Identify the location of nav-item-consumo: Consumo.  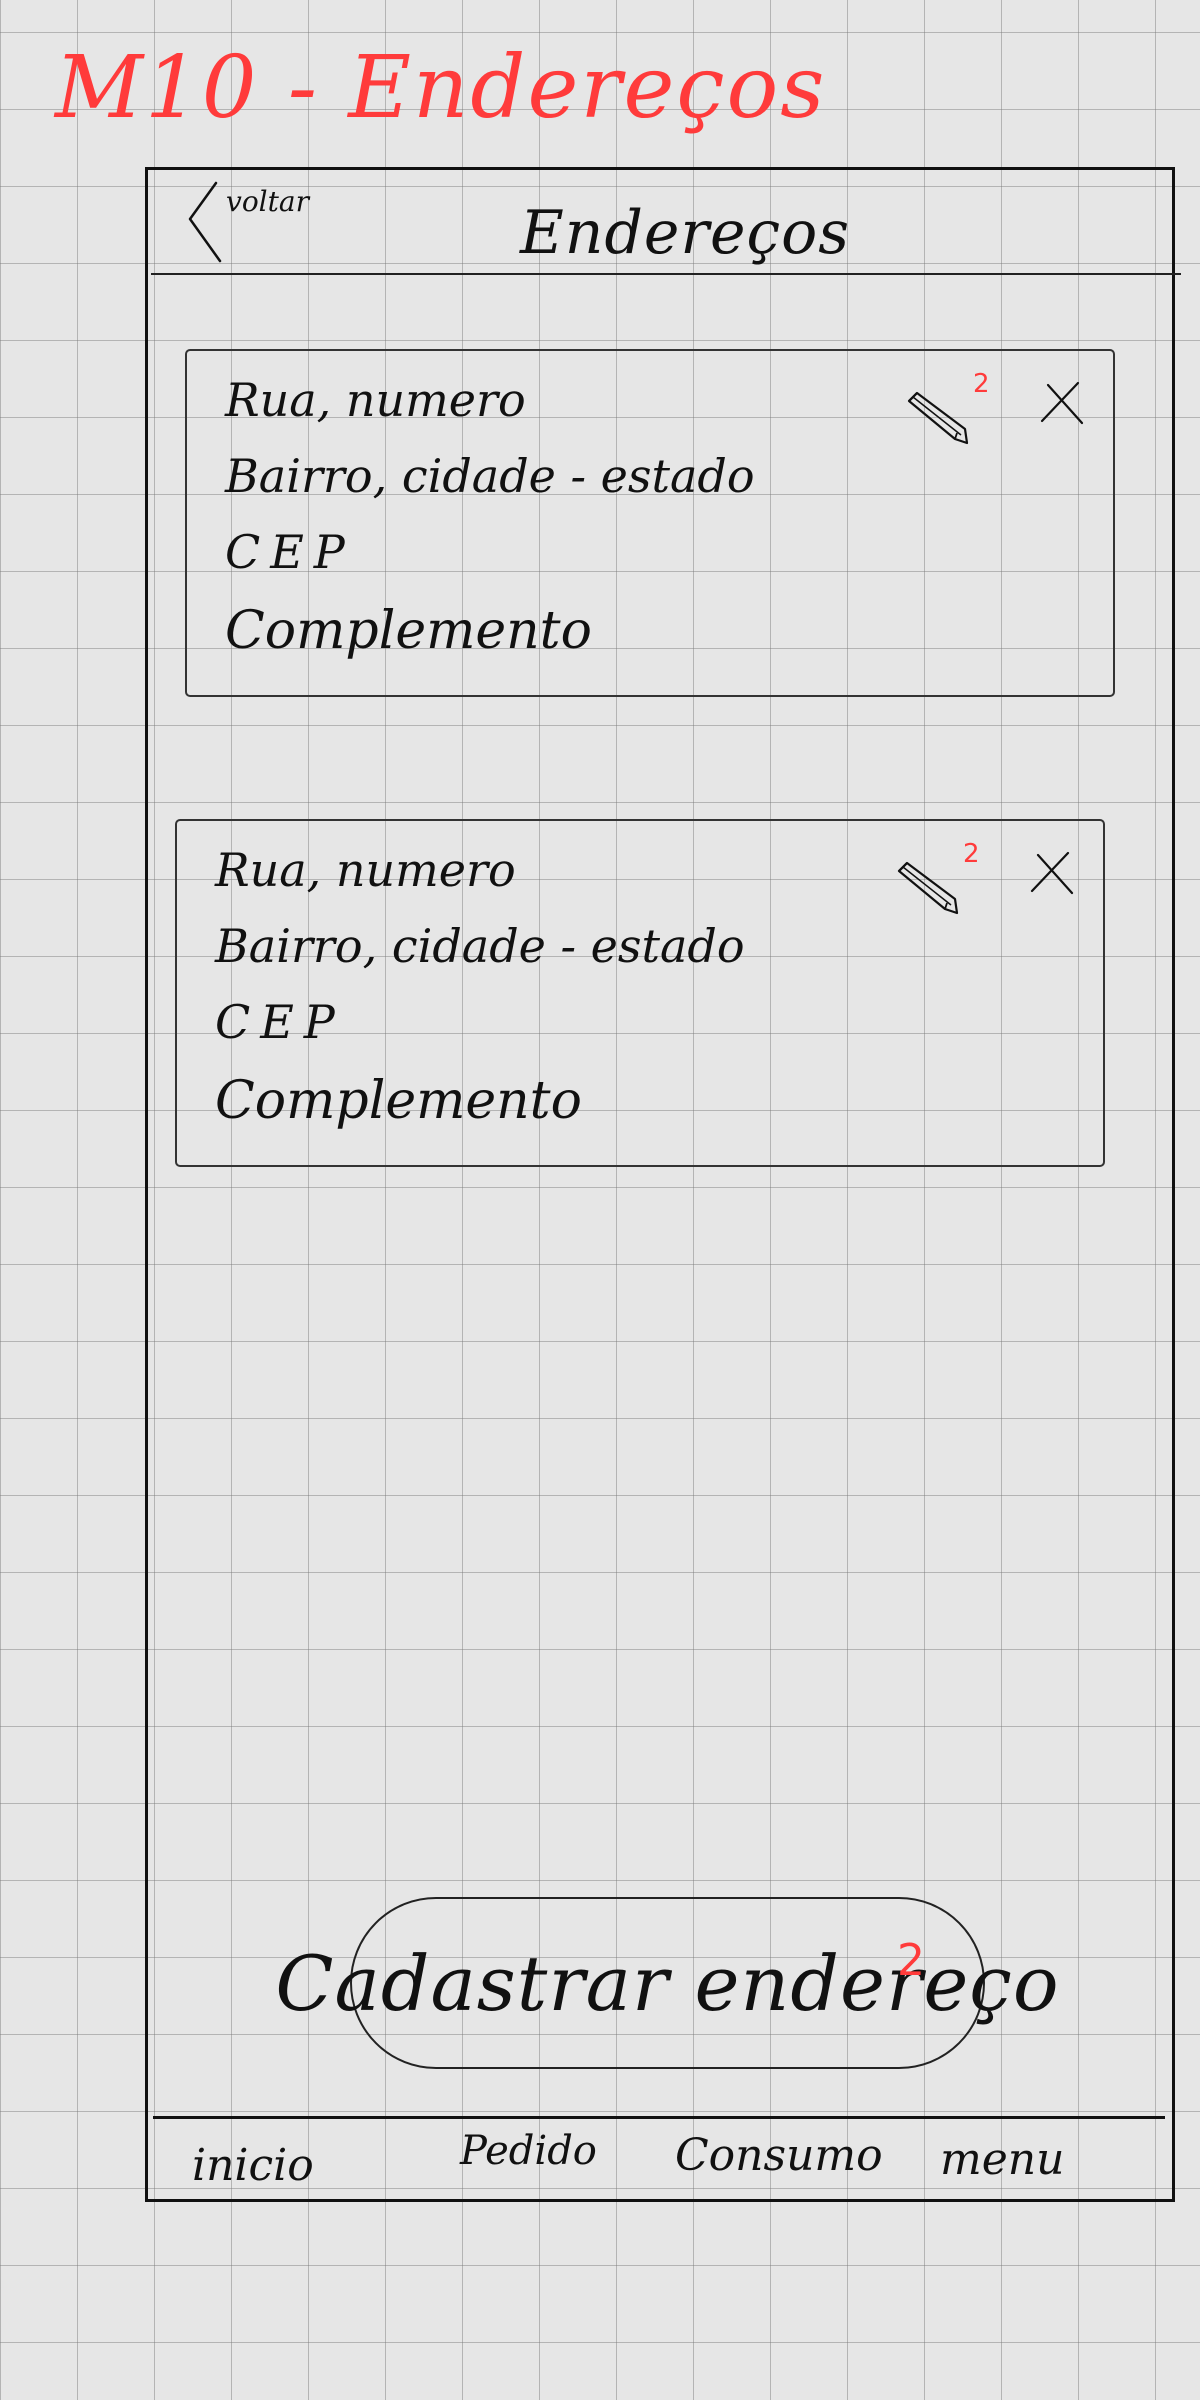
(779, 2155).